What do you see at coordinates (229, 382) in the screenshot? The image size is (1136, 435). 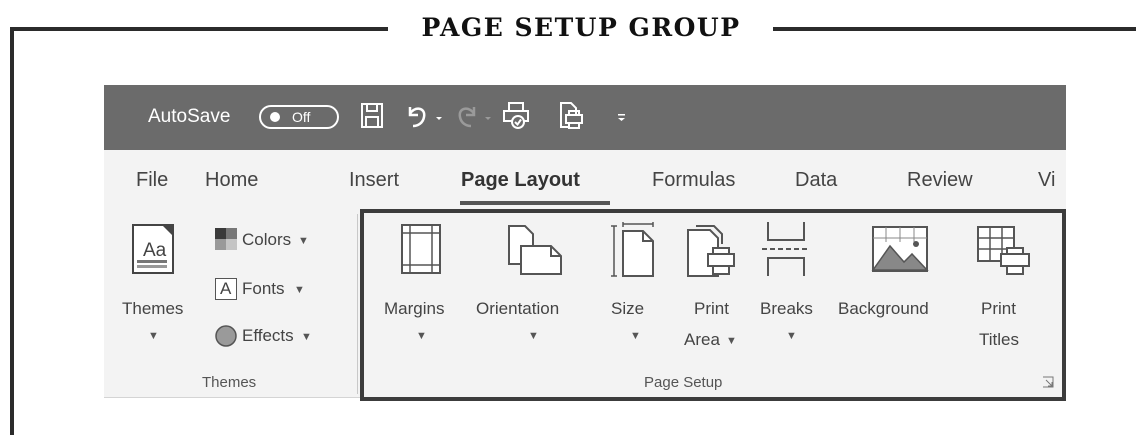 I see `themes-group-label: Themes` at bounding box center [229, 382].